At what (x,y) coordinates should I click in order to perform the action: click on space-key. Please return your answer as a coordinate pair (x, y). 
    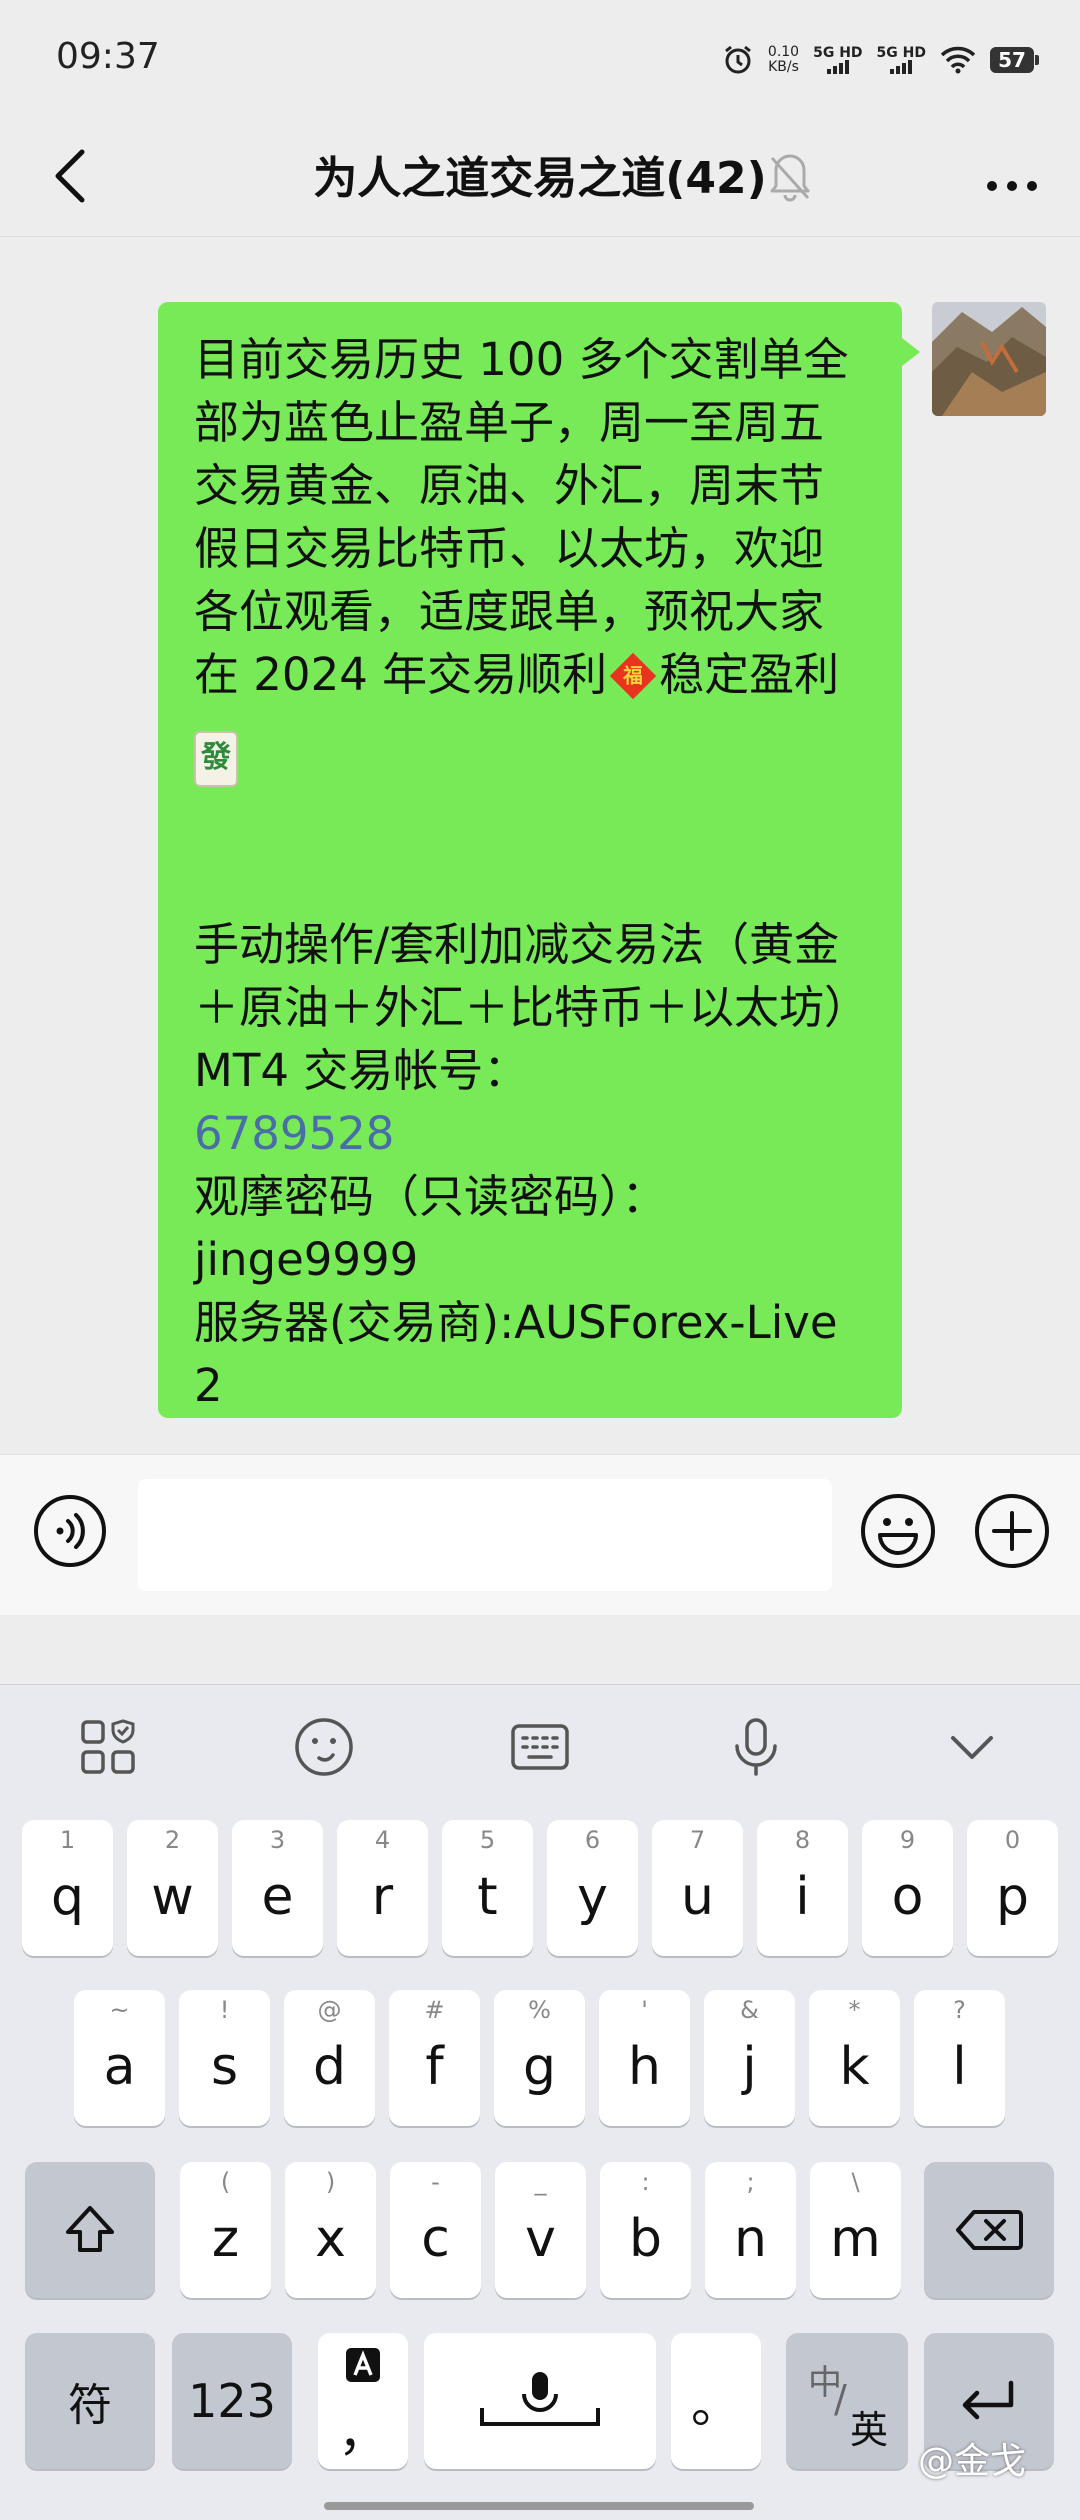
    Looking at the image, I should click on (540, 2401).